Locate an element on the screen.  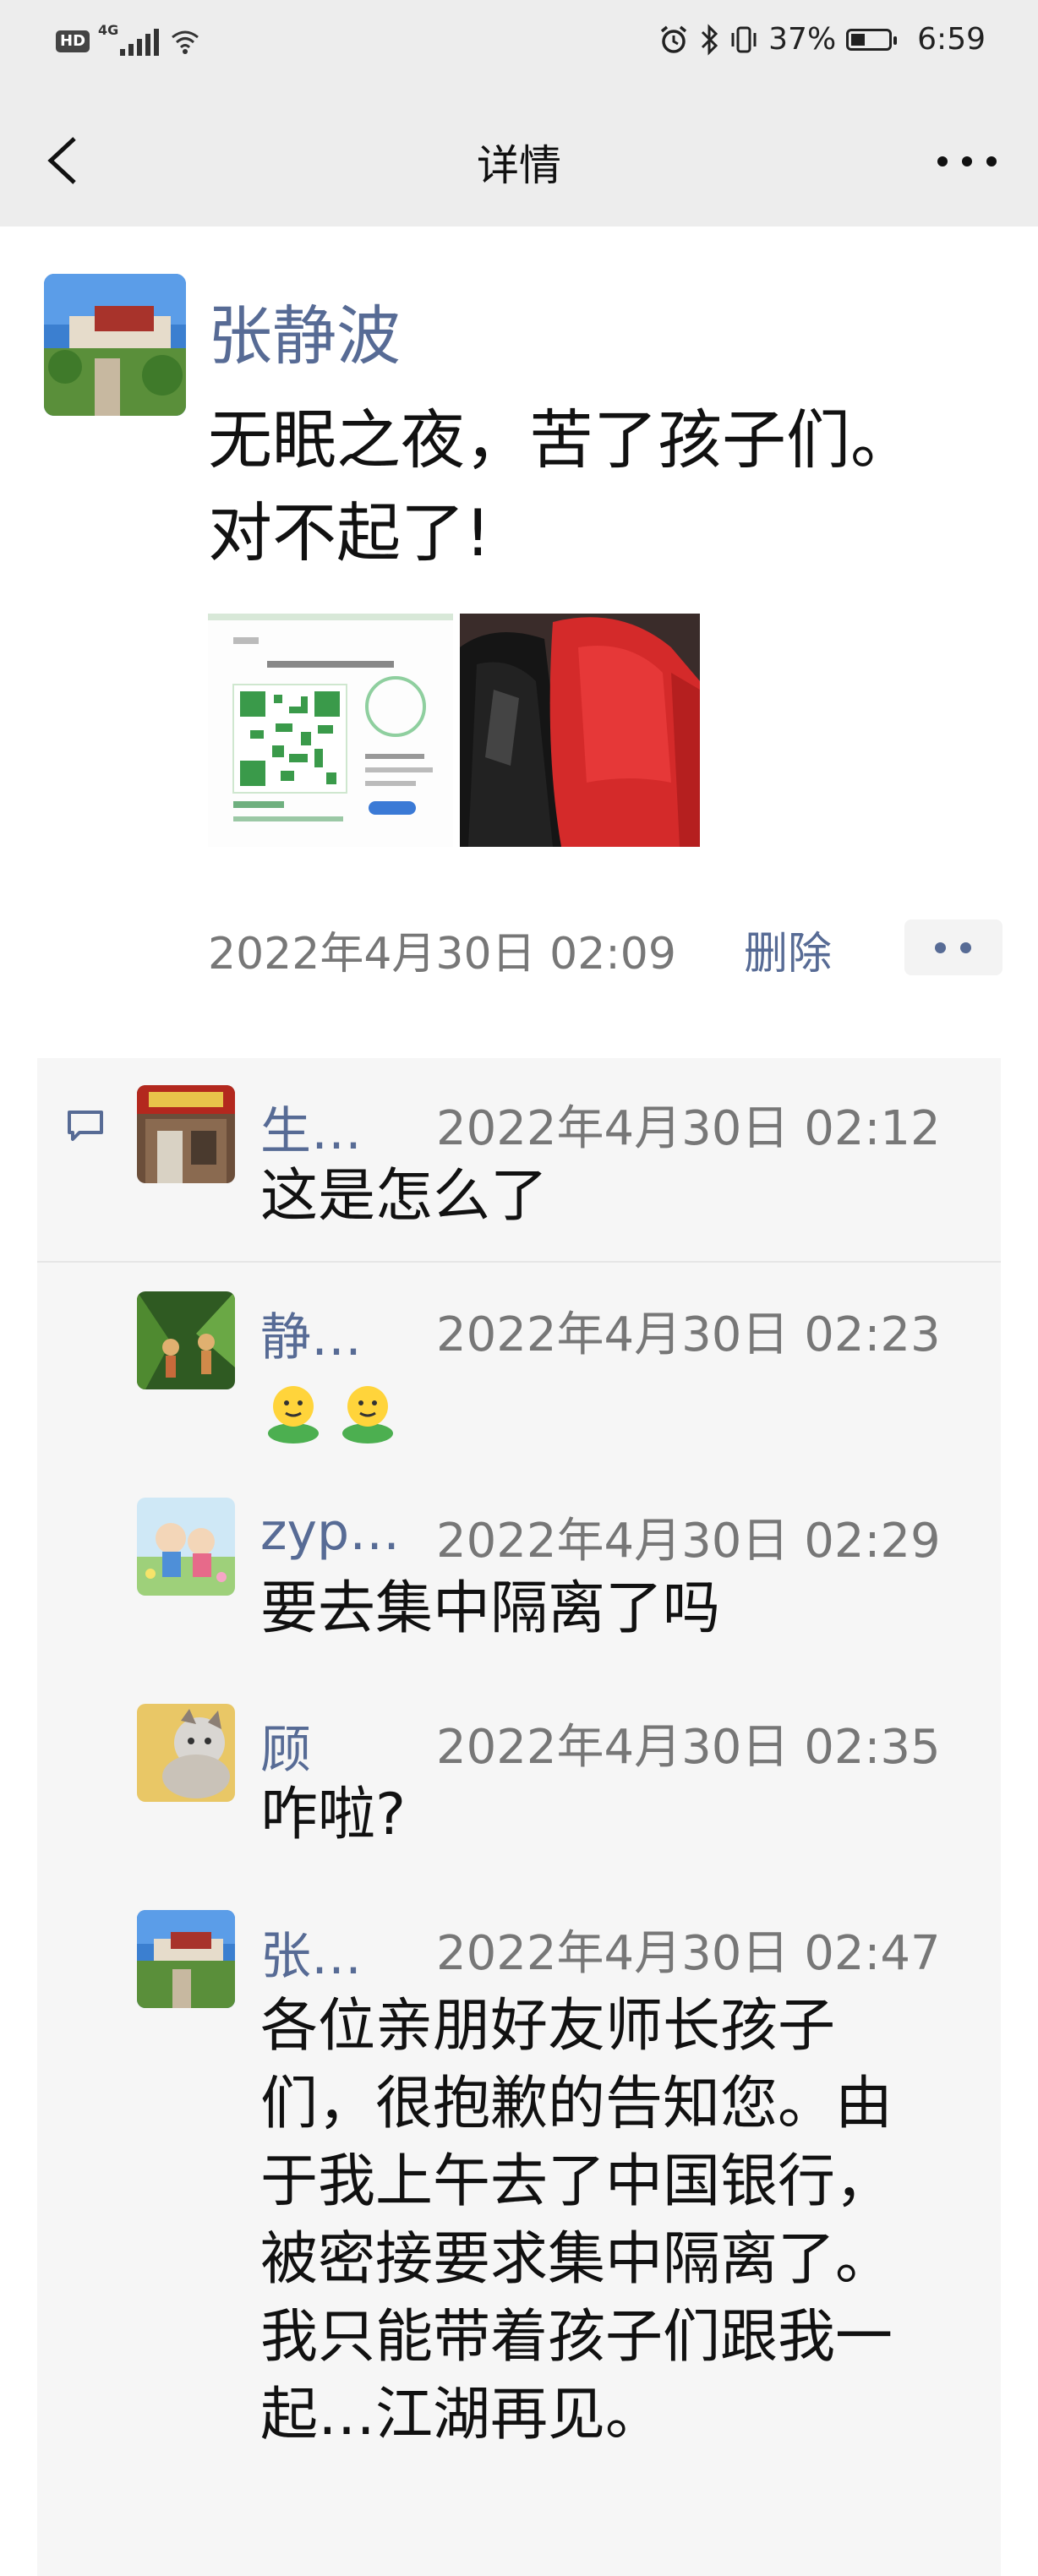
delete-button: 删除 is located at coordinates (788, 949).